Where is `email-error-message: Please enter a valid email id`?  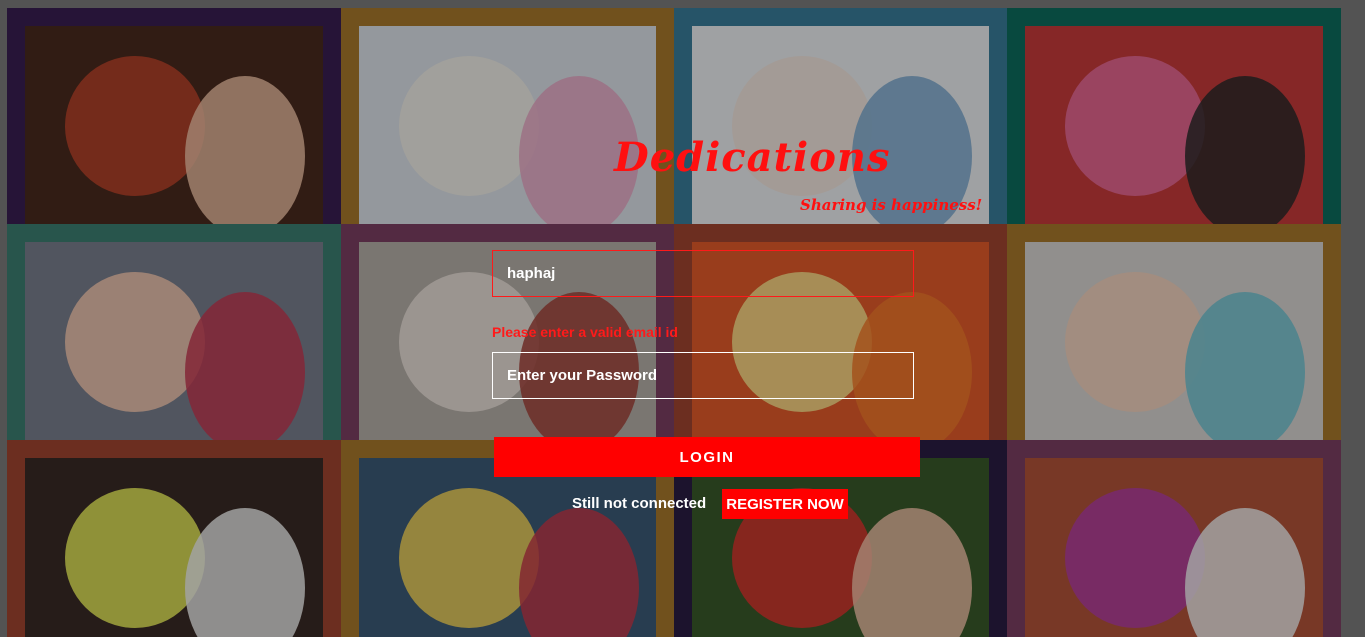 email-error-message: Please enter a valid email id is located at coordinates (585, 332).